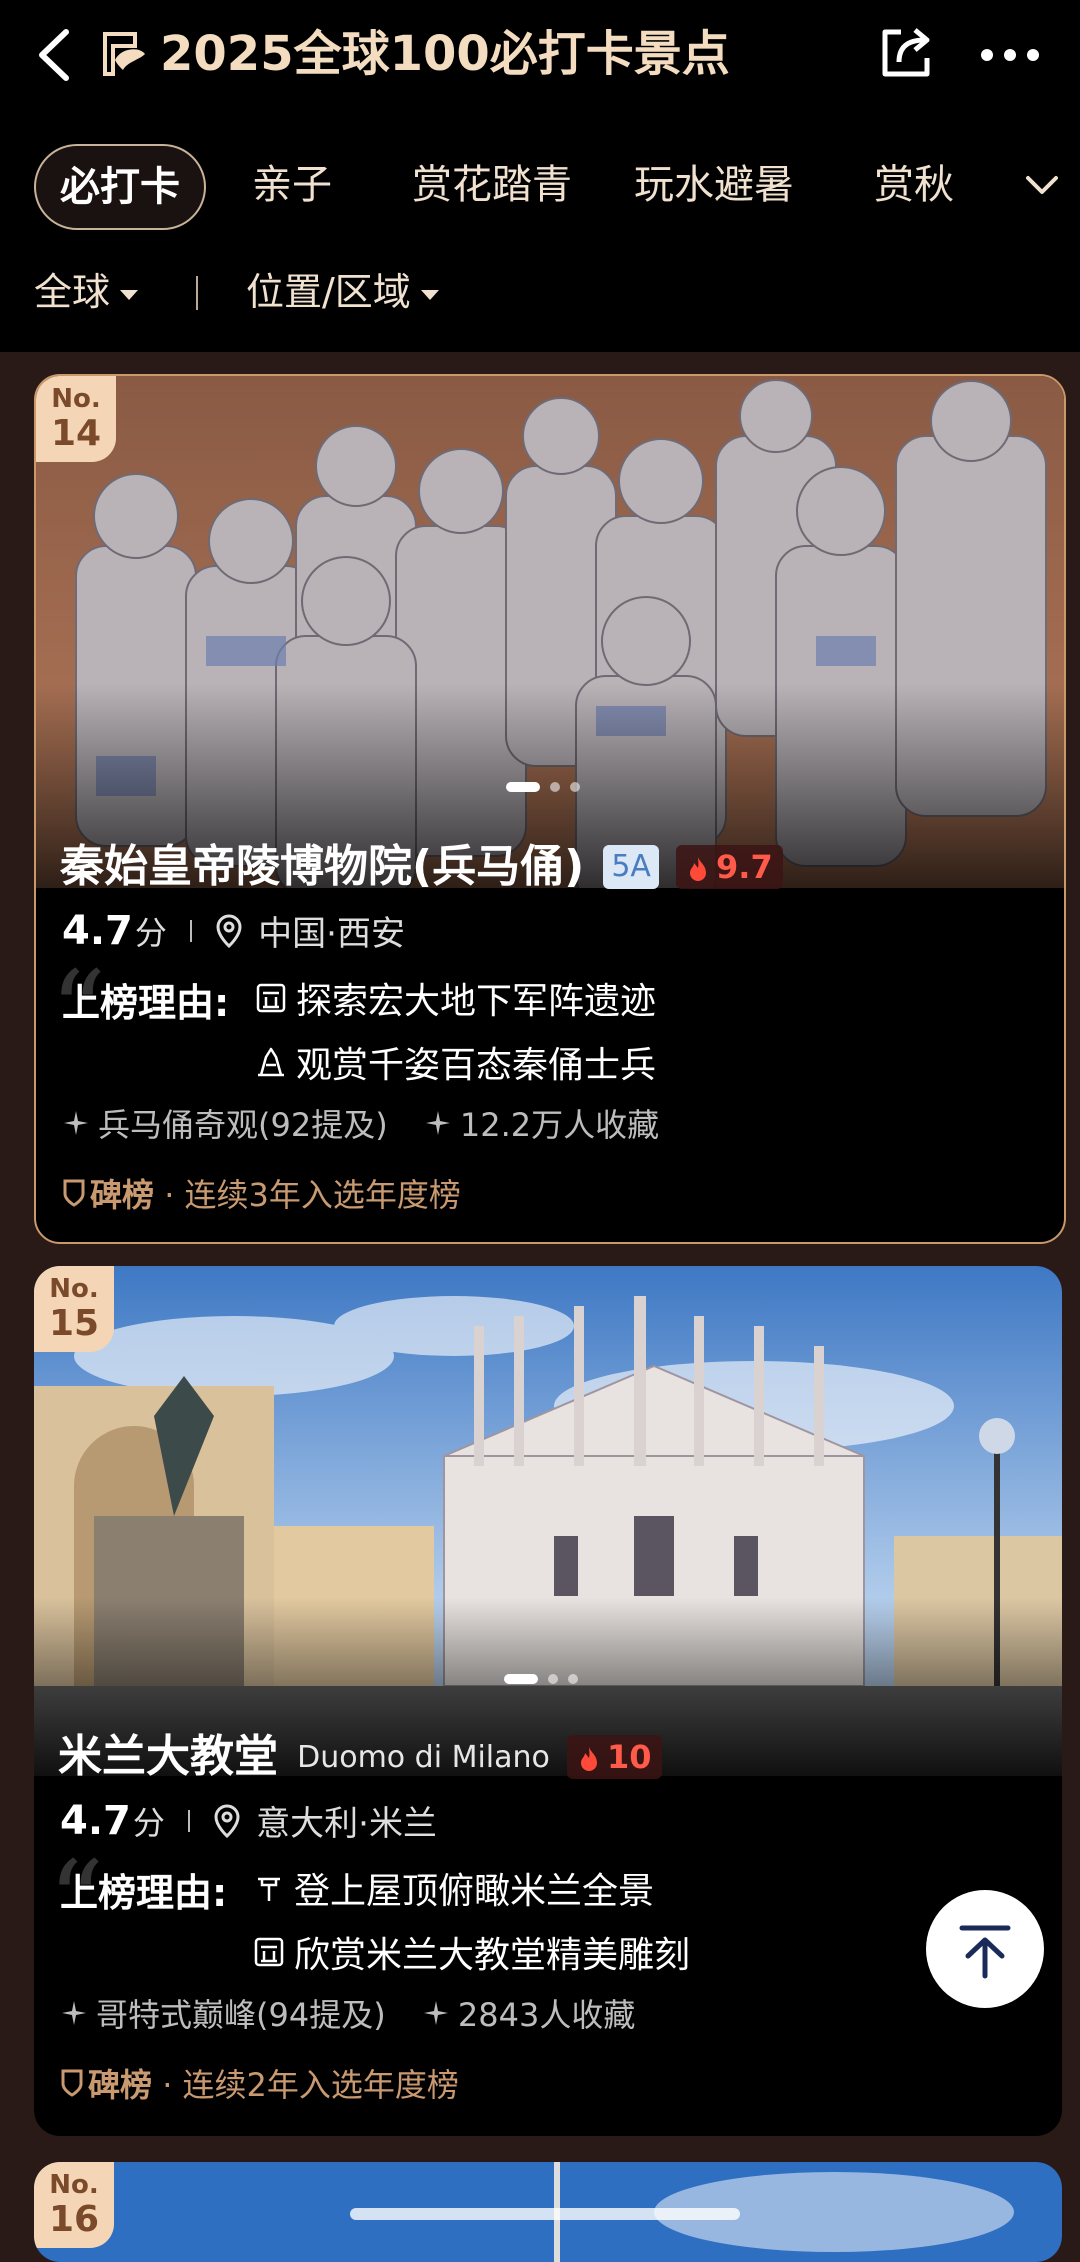 Image resolution: width=1080 pixels, height=2262 pixels. I want to click on rank-number: 14, so click(76, 433).